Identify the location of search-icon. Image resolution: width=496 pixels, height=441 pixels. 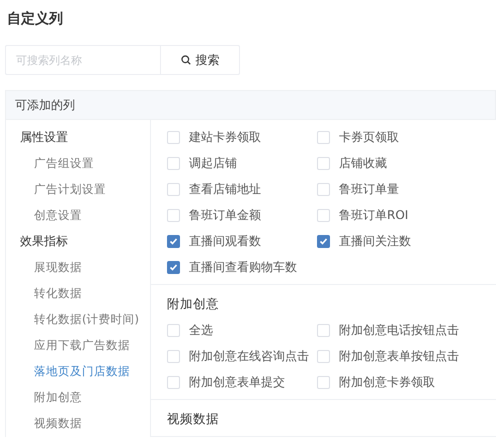
(185, 60).